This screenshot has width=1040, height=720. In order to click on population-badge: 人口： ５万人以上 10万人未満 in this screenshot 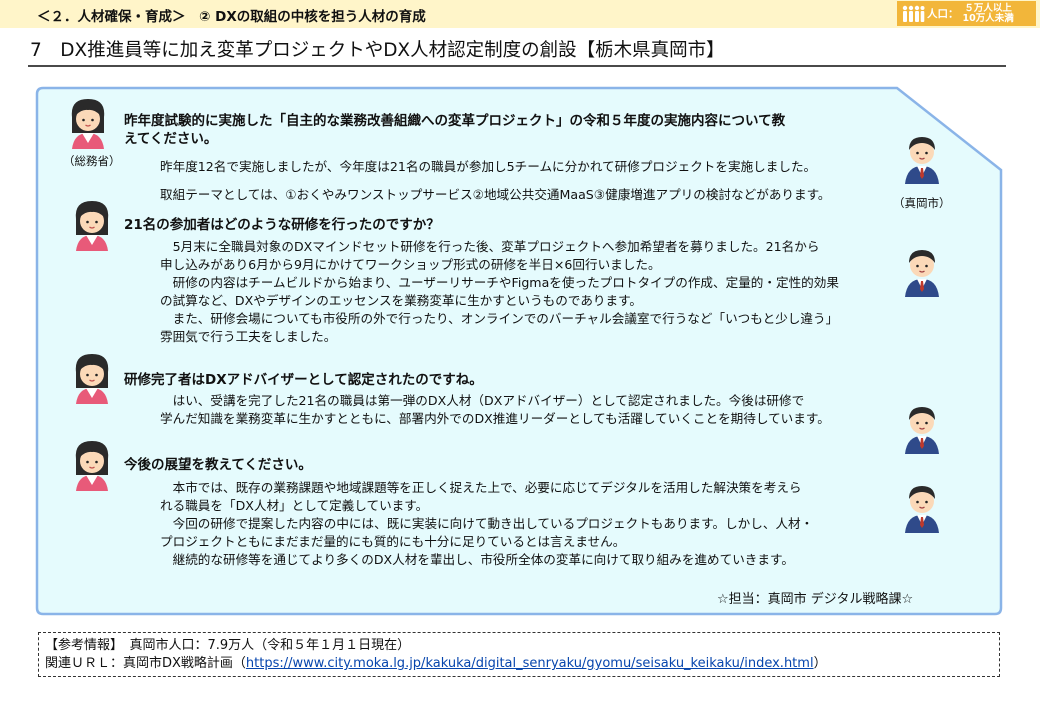, I will do `click(966, 13)`.